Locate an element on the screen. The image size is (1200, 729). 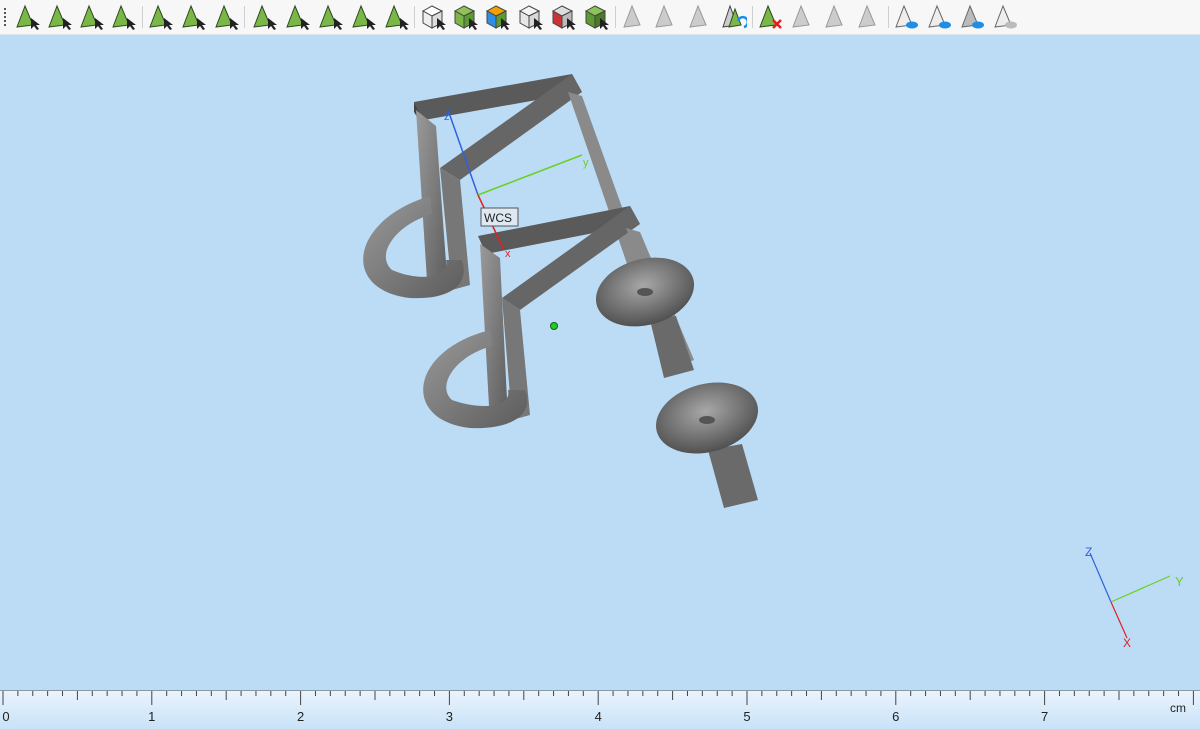
select-curve-icon is located at coordinates (92, 17).